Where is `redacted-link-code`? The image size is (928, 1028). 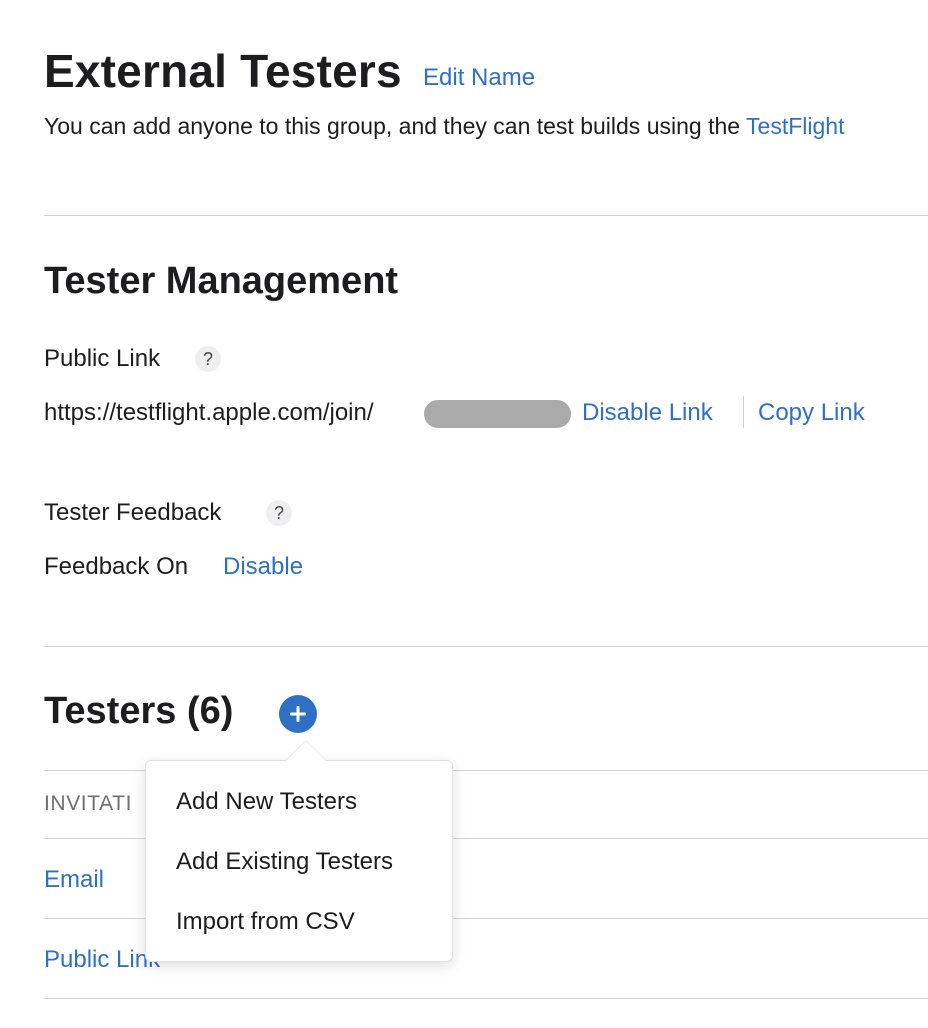
redacted-link-code is located at coordinates (497, 414).